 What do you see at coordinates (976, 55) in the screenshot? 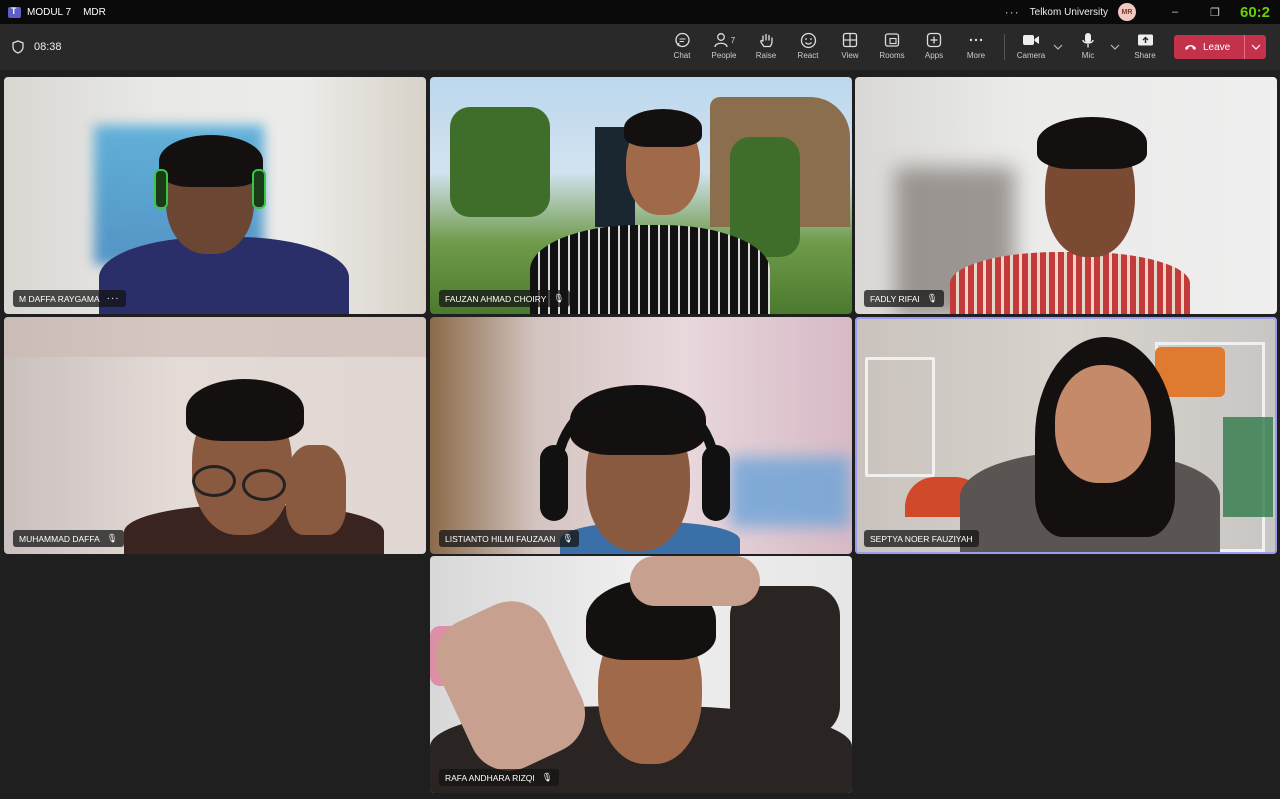
I see `more-label: More` at bounding box center [976, 55].